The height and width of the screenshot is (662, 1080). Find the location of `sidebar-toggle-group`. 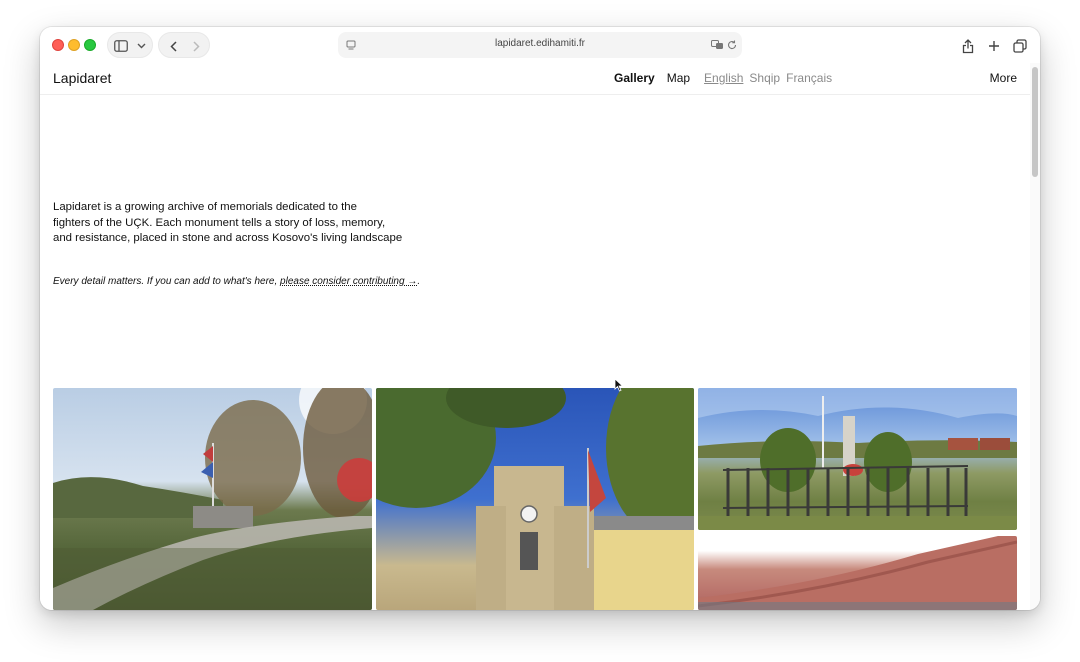

sidebar-toggle-group is located at coordinates (130, 45).